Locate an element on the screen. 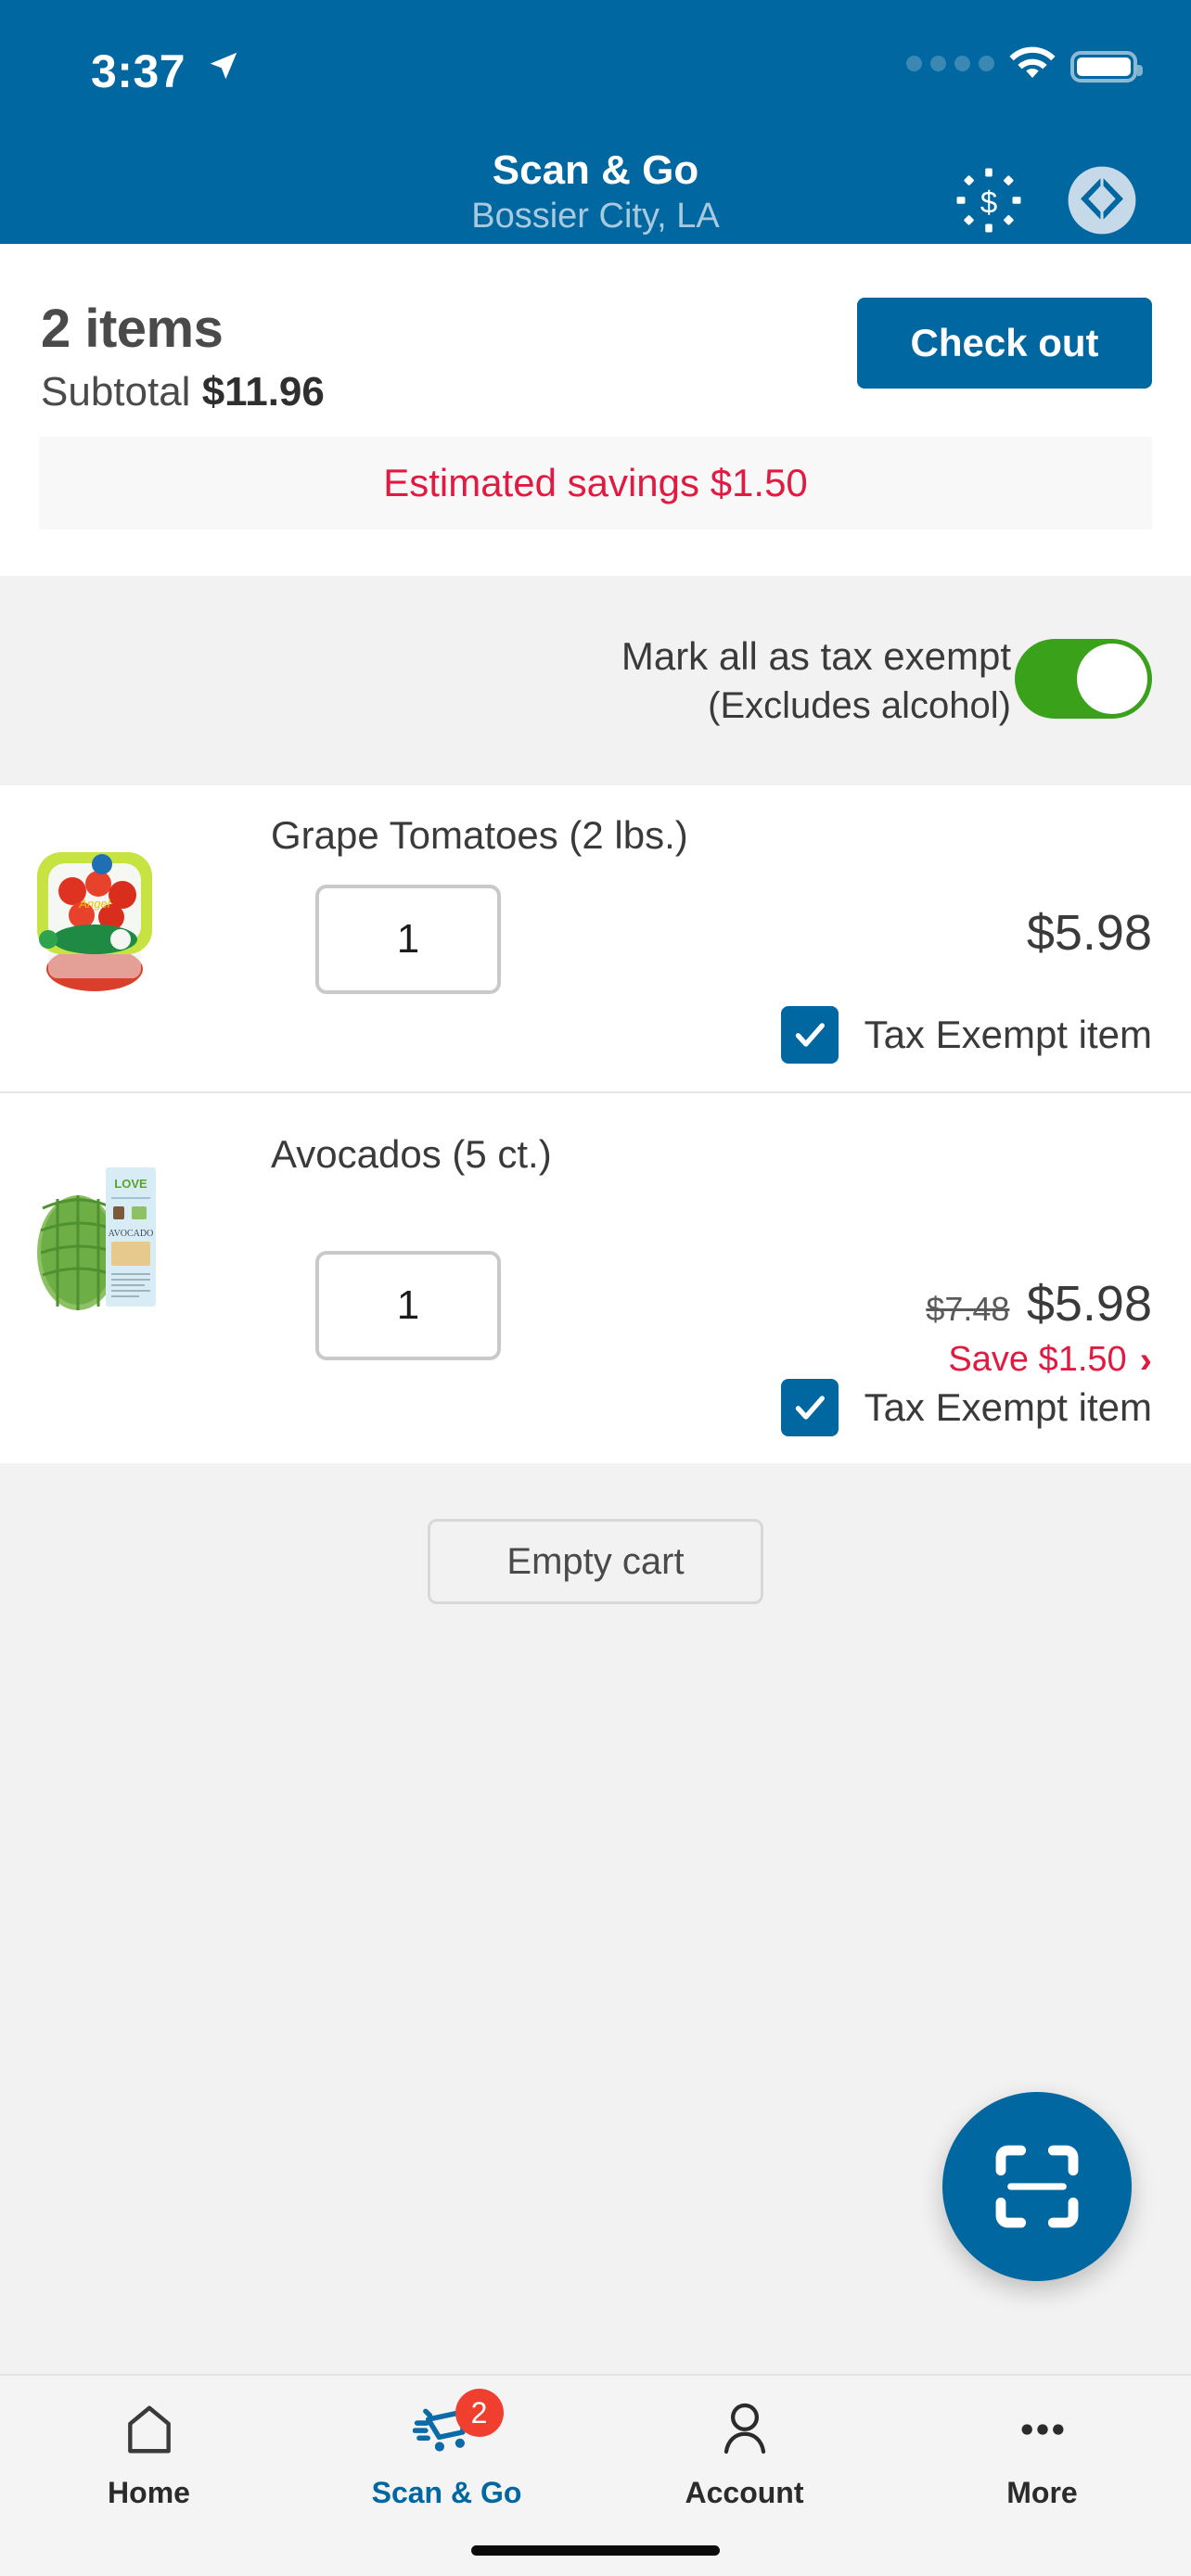 The width and height of the screenshot is (1191, 2576). tab-scan-and-go-label: Scan & Go is located at coordinates (446, 2492).